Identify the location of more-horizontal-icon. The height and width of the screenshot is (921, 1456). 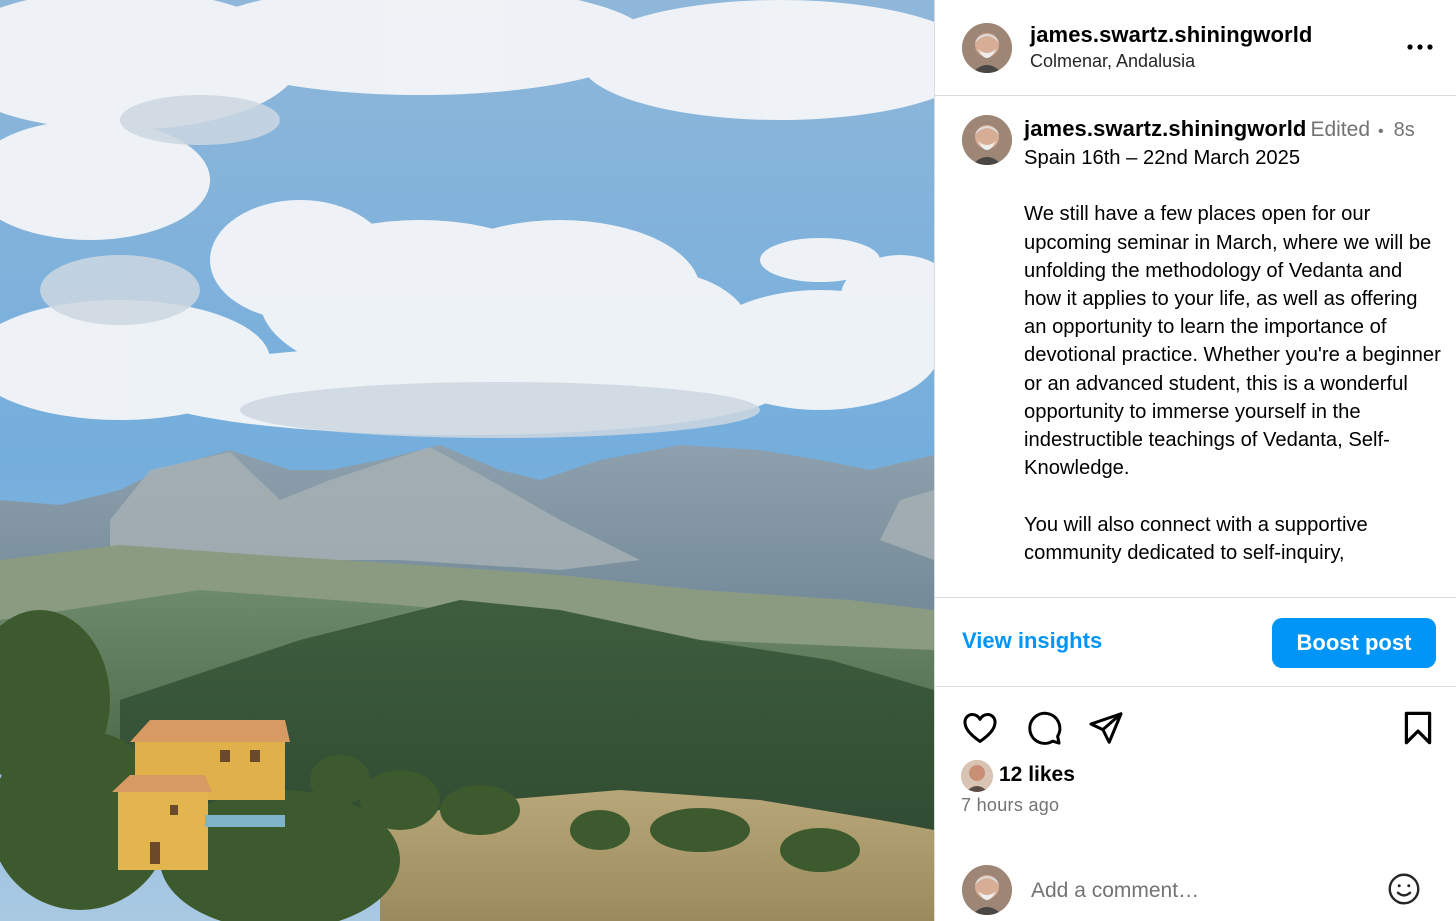
(1420, 47).